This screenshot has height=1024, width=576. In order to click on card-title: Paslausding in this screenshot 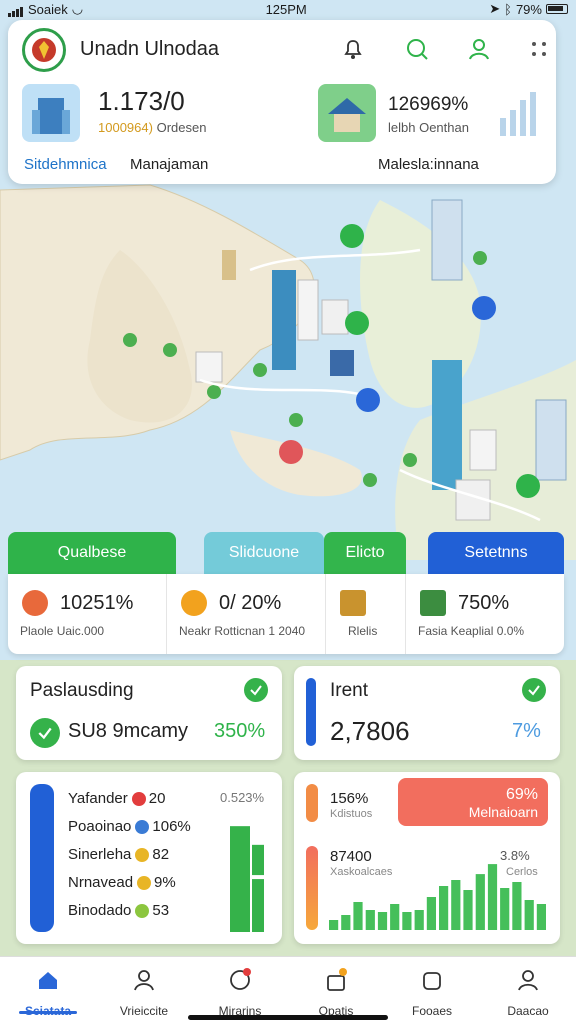, I will do `click(82, 690)`.